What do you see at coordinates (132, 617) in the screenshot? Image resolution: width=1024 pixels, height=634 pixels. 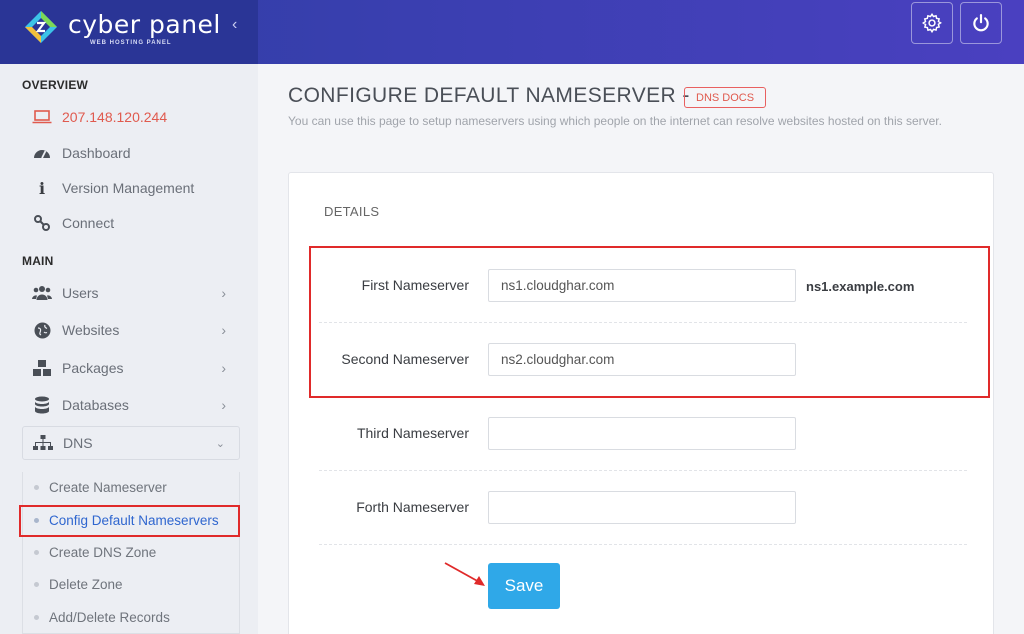 I see `submenu-item-add-delete-records: Add/Delete Records` at bounding box center [132, 617].